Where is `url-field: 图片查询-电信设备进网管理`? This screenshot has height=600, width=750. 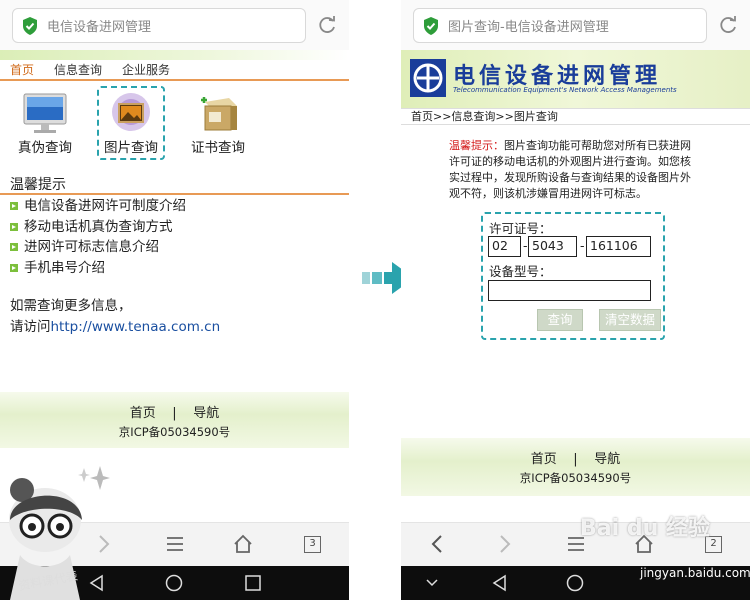 url-field: 图片查询-电信设备进网管理 is located at coordinates (560, 25).